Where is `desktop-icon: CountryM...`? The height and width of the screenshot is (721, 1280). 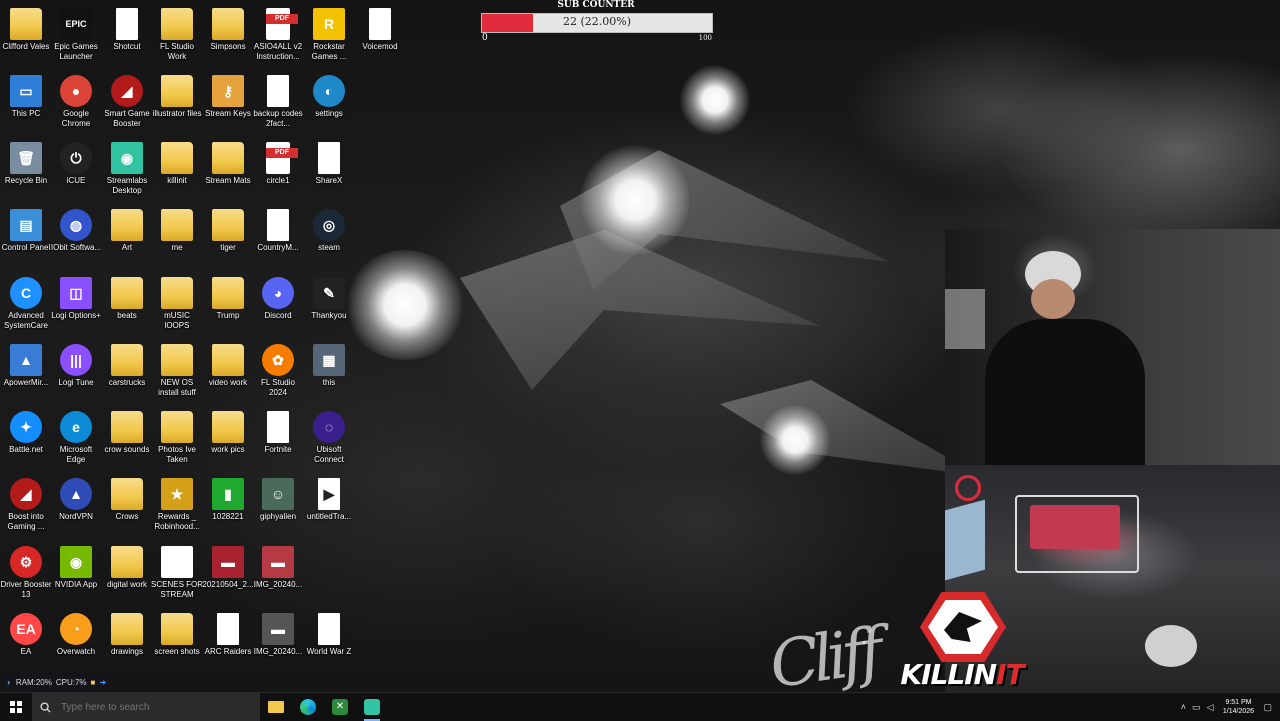
desktop-icon: CountryM... is located at coordinates (278, 228).